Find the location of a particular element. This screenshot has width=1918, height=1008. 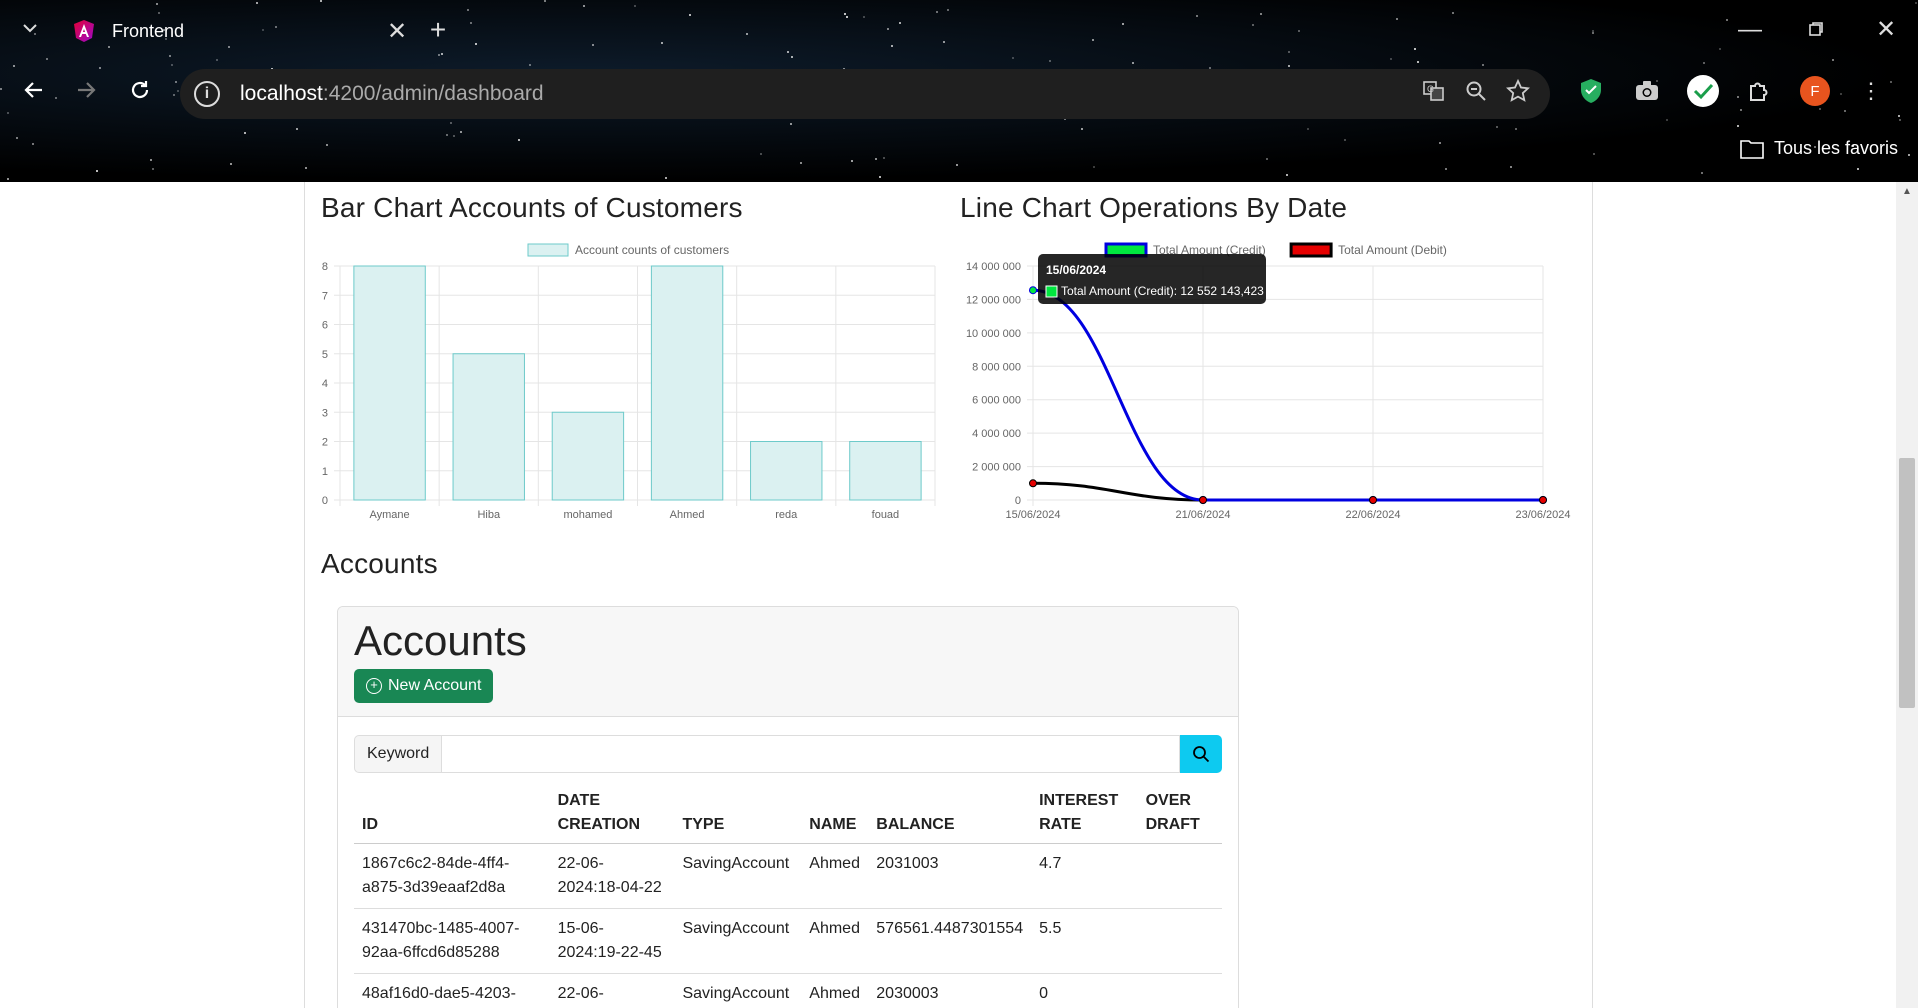

line-y-tick-label: 2 000 000 is located at coordinates (996, 468).